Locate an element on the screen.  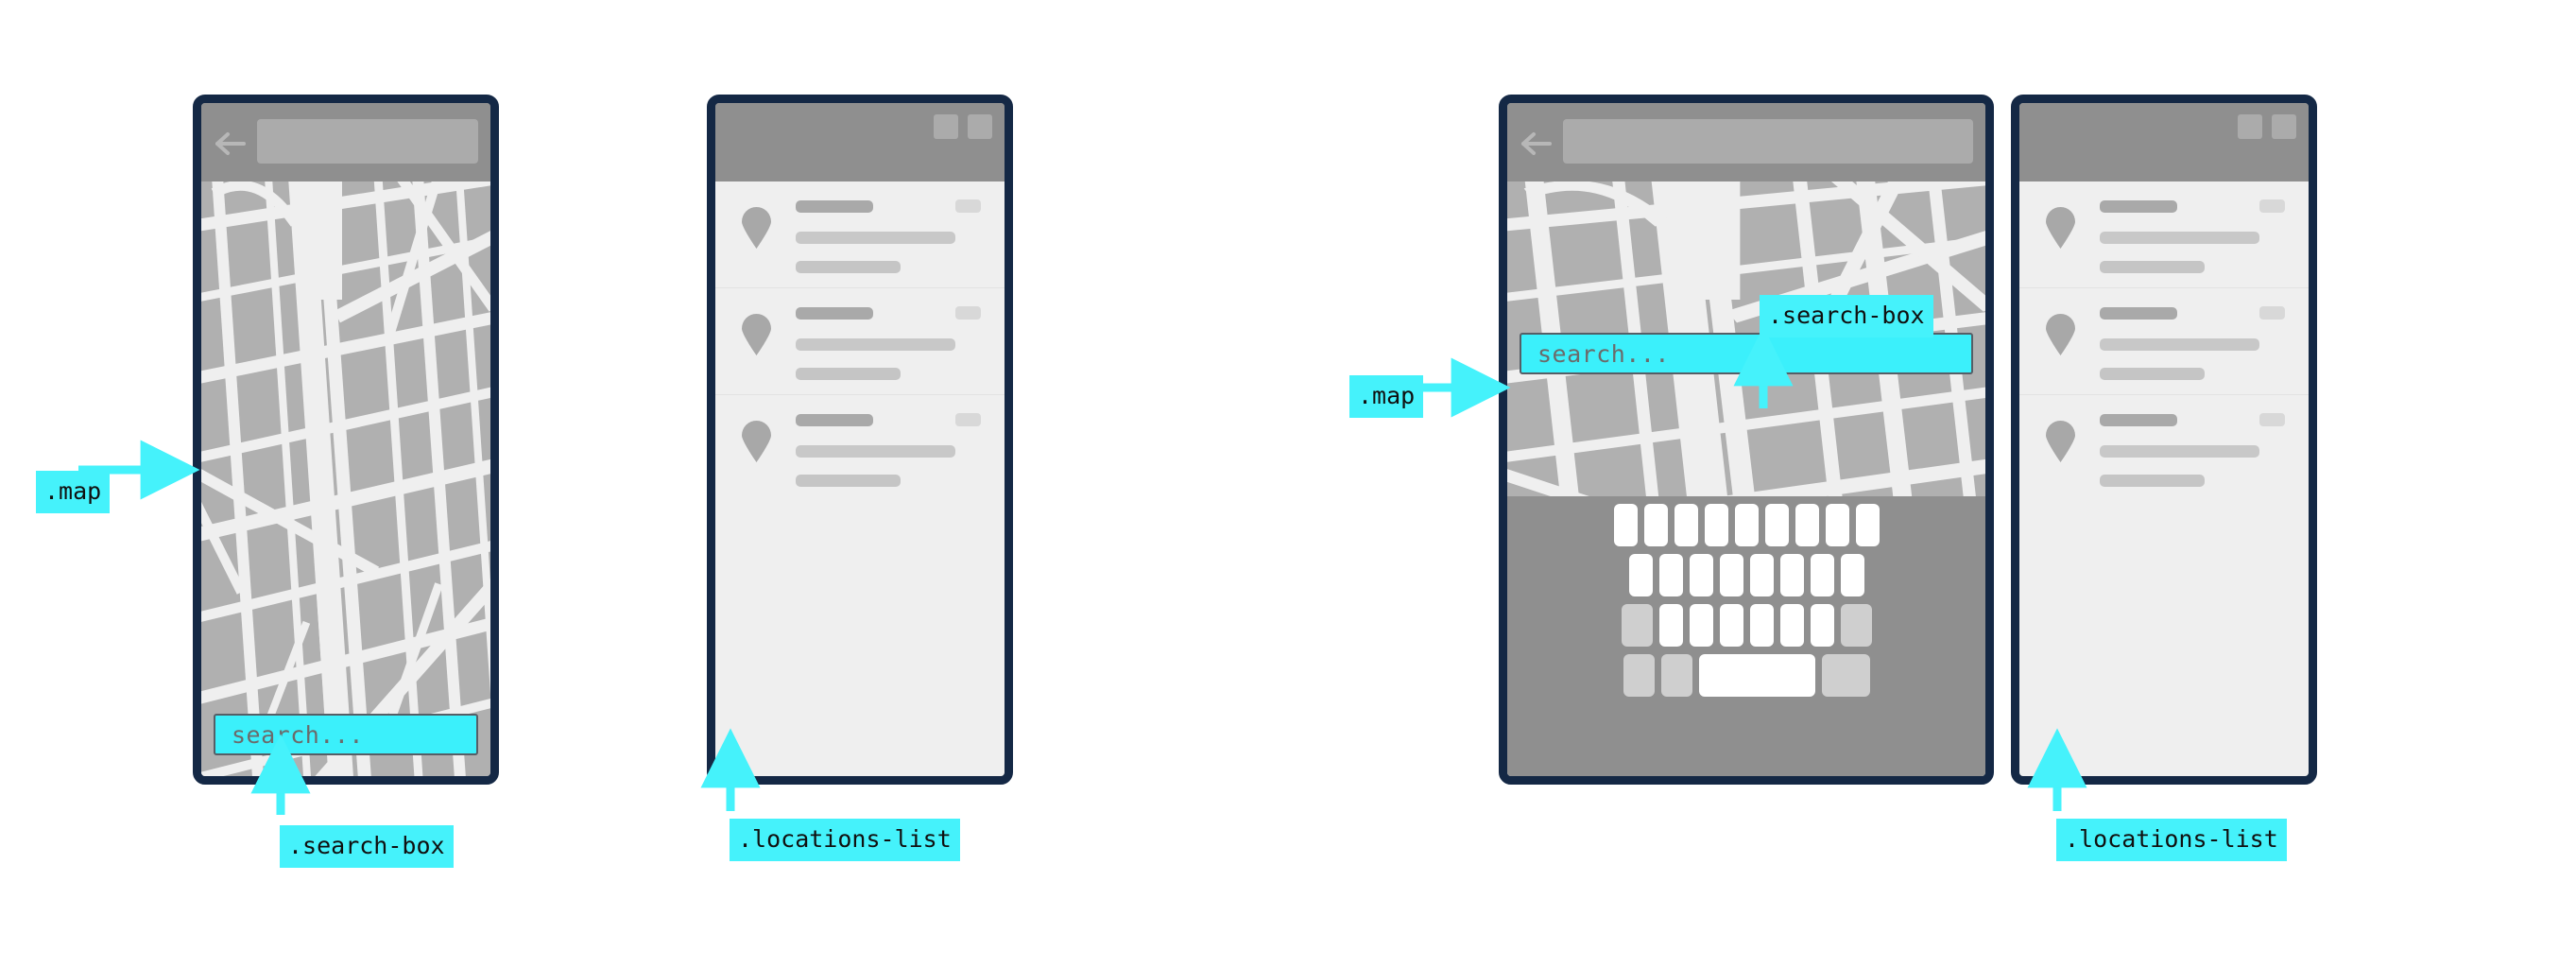
keyboard-backspace-key is located at coordinates (1856, 625).